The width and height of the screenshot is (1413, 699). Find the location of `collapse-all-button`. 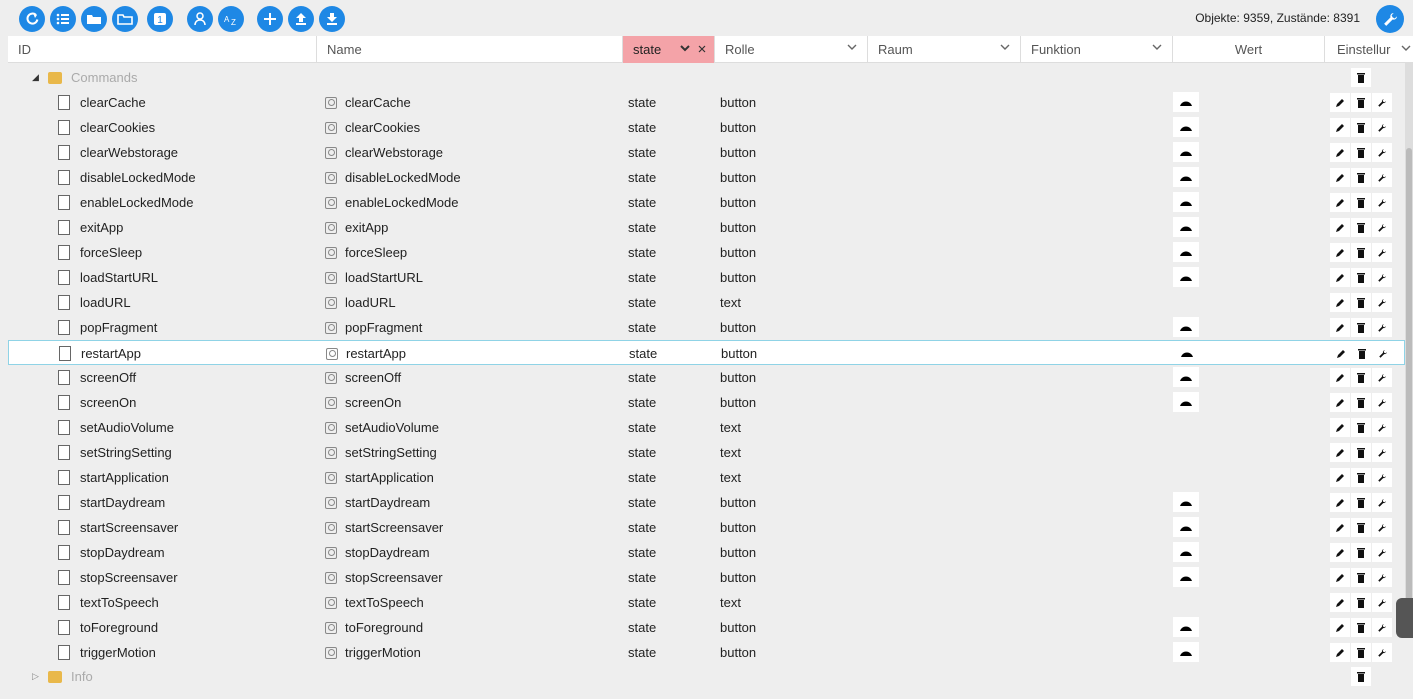

collapse-all-button is located at coordinates (125, 19).